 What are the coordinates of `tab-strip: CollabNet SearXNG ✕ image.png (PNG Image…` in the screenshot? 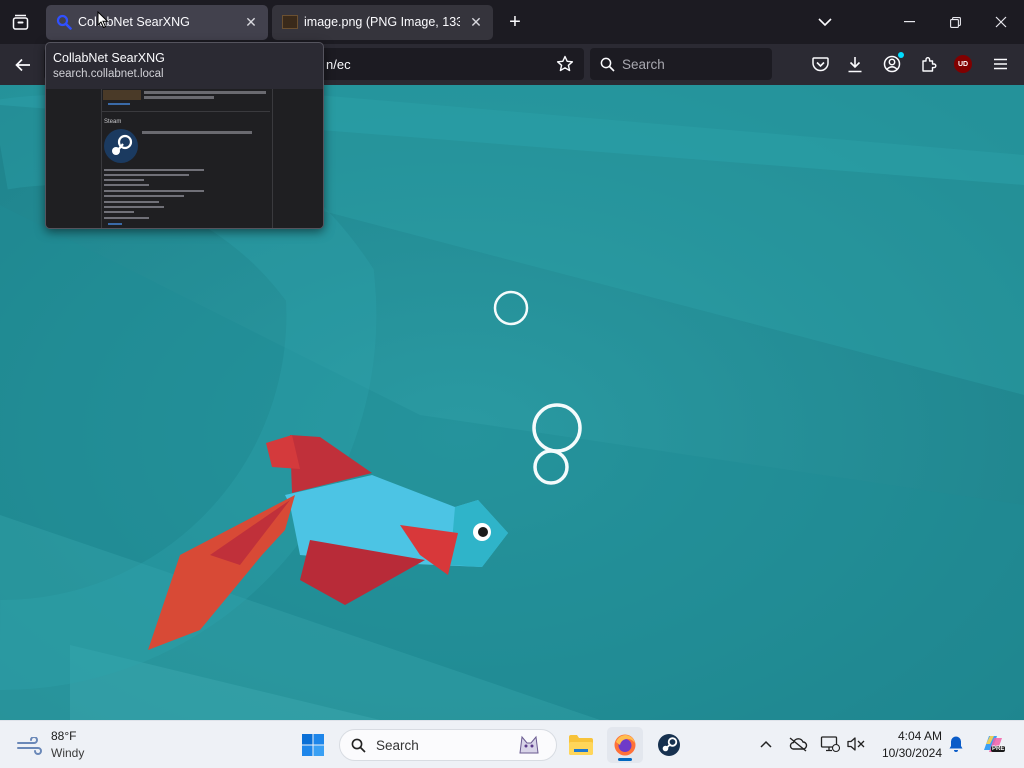 It's located at (512, 22).